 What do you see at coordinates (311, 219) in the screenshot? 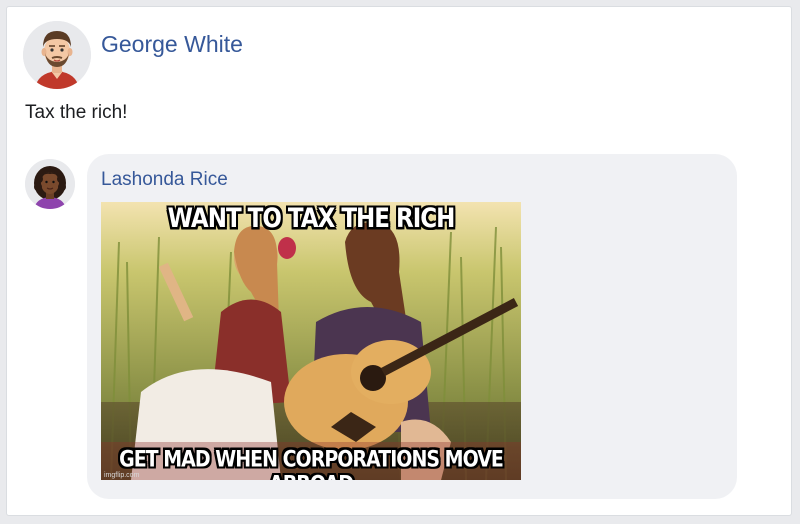
I see `meme-top-text: WANT TO TAX THE RICH` at bounding box center [311, 219].